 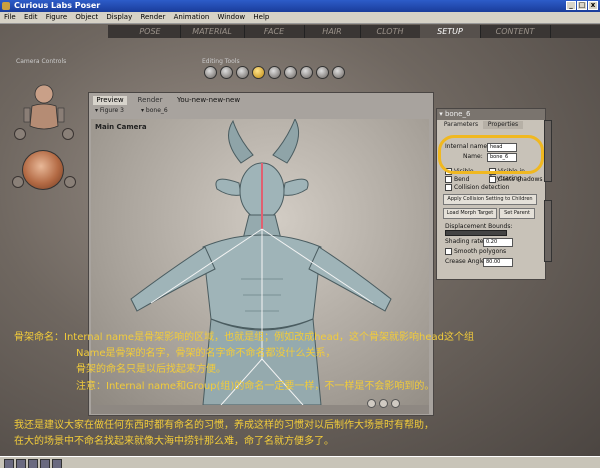 I want to click on app-icon, so click(x=6, y=6).